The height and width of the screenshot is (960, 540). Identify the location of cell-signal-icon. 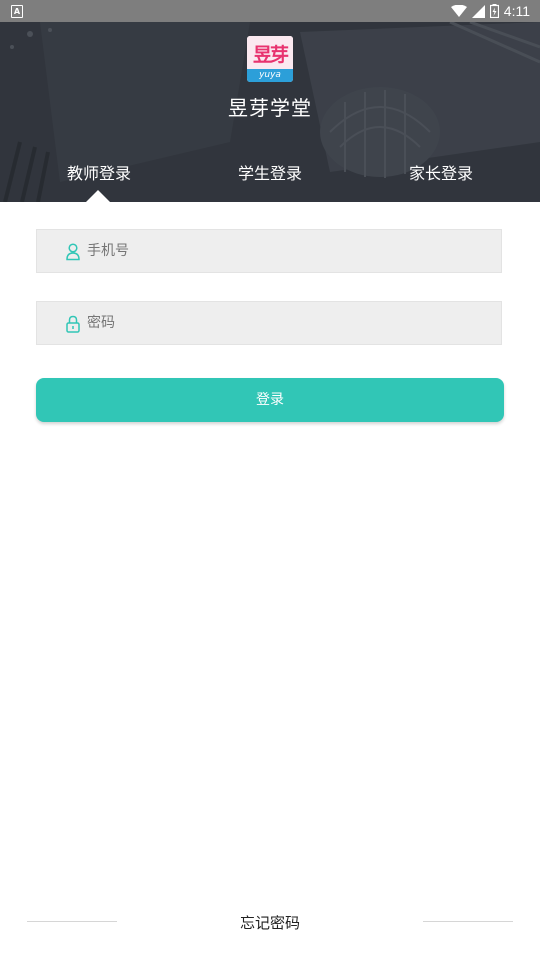
(478, 11).